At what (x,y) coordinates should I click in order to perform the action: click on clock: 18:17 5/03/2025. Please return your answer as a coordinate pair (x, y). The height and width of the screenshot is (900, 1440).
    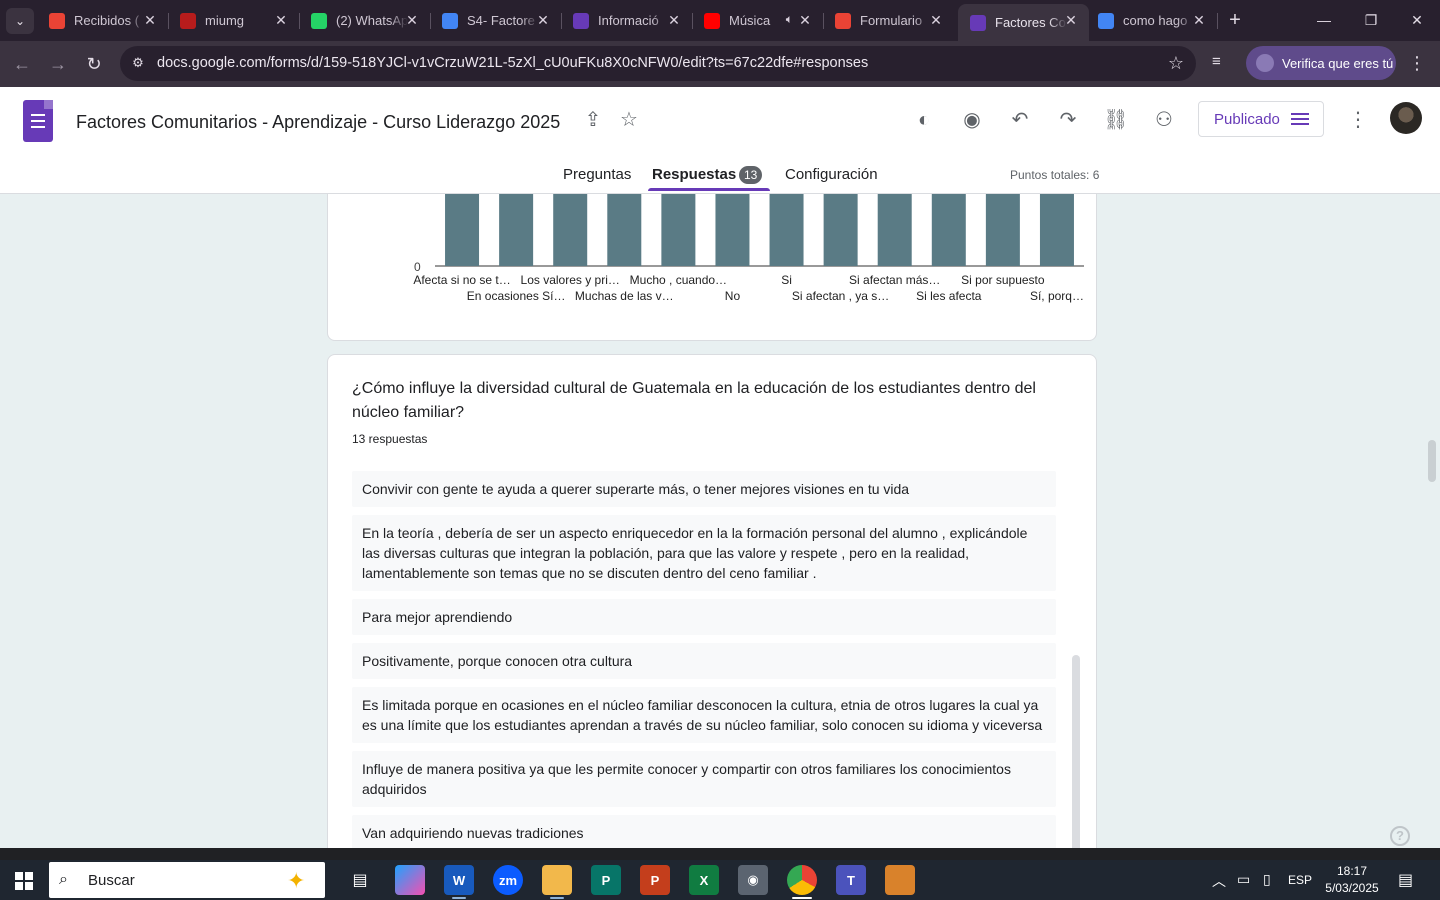
    Looking at the image, I should click on (1352, 880).